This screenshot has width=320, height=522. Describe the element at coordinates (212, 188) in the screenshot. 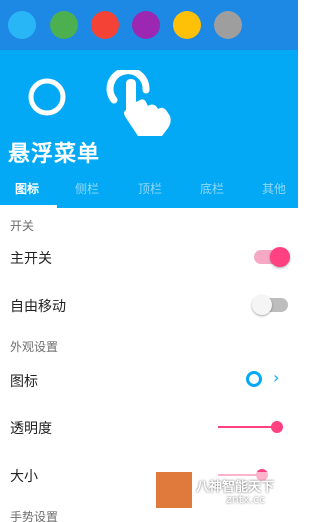

I see `tab-bottombar: 底栏` at that location.